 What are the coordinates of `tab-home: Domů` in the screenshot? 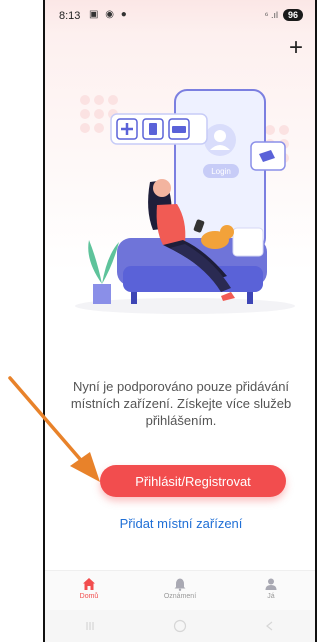 It's located at (89, 590).